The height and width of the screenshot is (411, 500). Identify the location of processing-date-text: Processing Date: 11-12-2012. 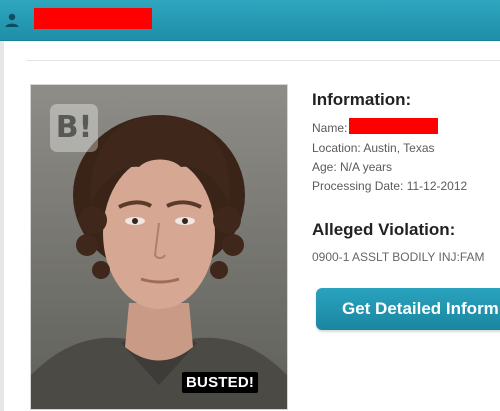
(390, 186).